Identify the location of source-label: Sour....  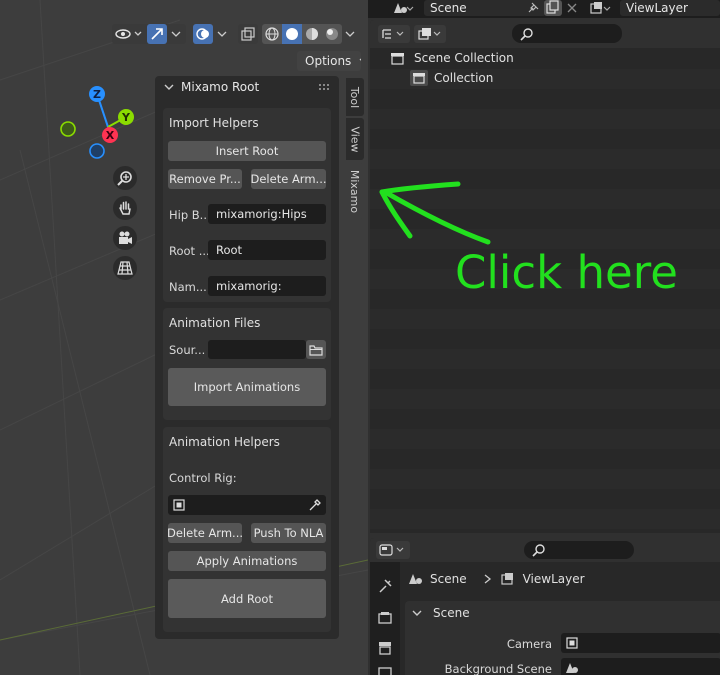
(187, 350).